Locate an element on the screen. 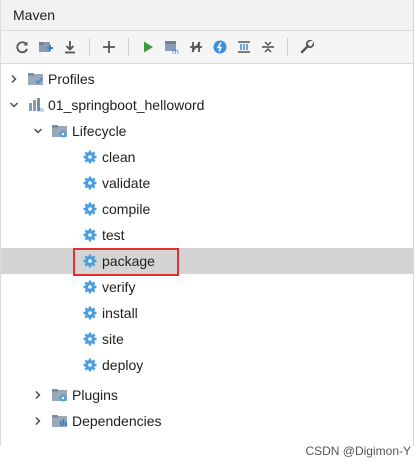 Image resolution: width=419 pixels, height=464 pixels. goal-deploy: deploy is located at coordinates (207, 365).